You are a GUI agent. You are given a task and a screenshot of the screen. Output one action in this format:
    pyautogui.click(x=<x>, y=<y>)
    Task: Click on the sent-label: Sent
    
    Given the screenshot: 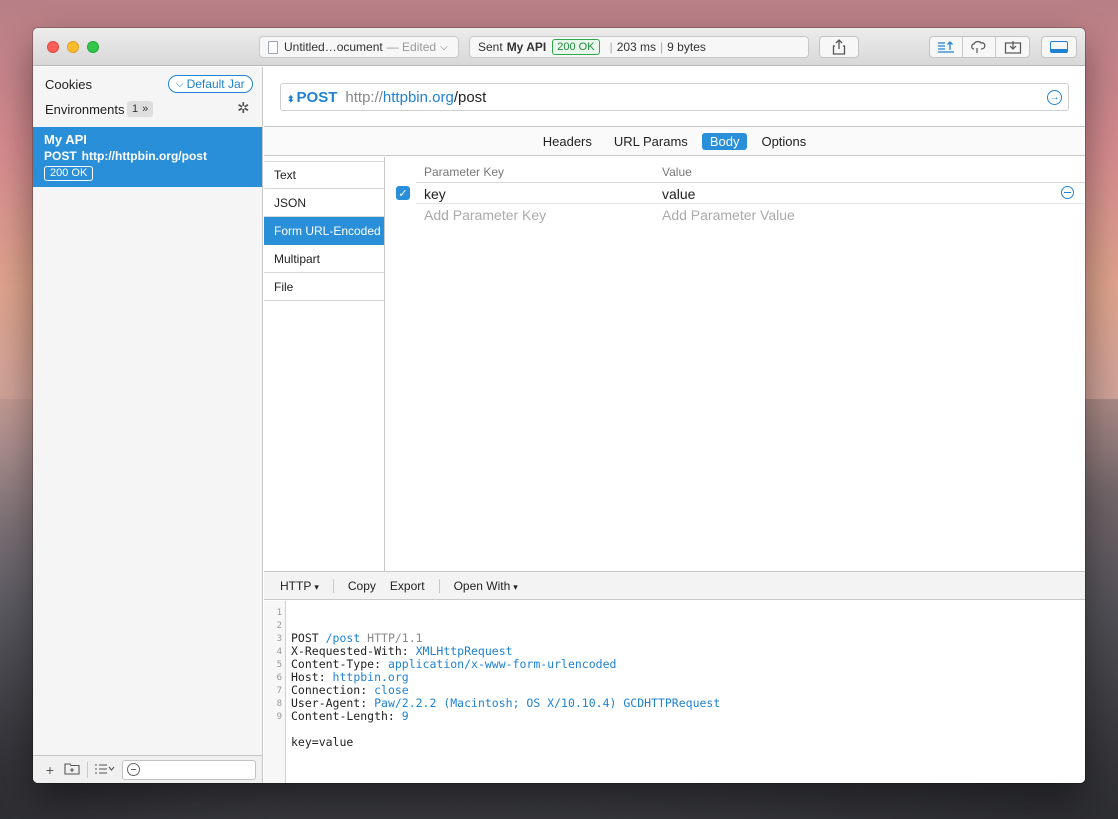 What is the action you would take?
    pyautogui.click(x=490, y=47)
    